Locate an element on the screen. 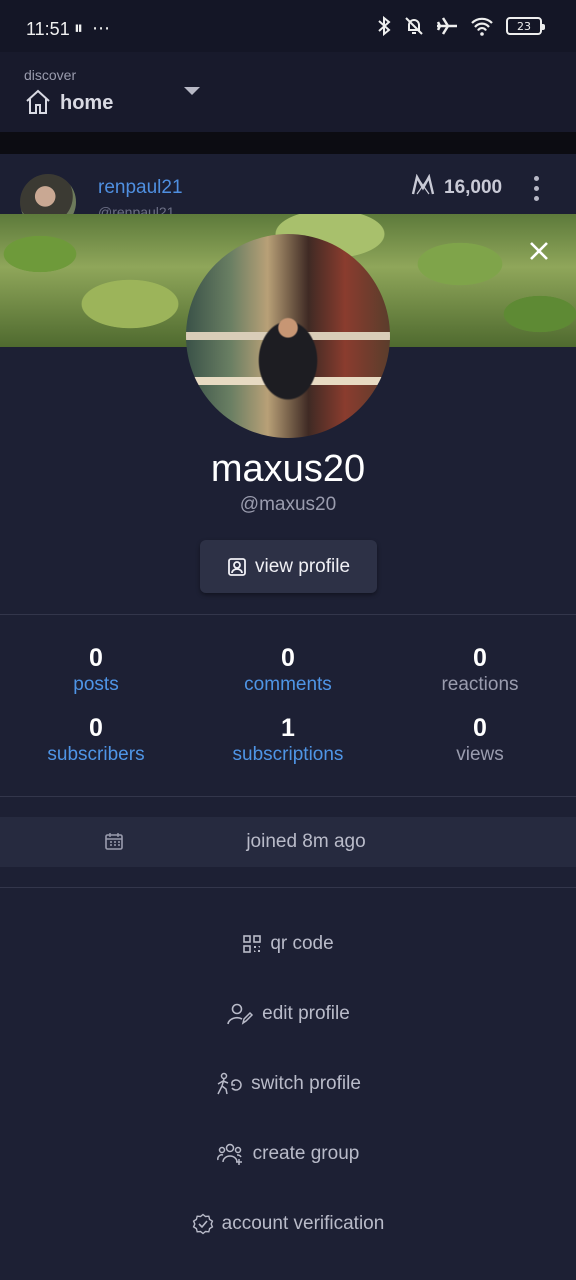  chevron-down-icon is located at coordinates (192, 91).